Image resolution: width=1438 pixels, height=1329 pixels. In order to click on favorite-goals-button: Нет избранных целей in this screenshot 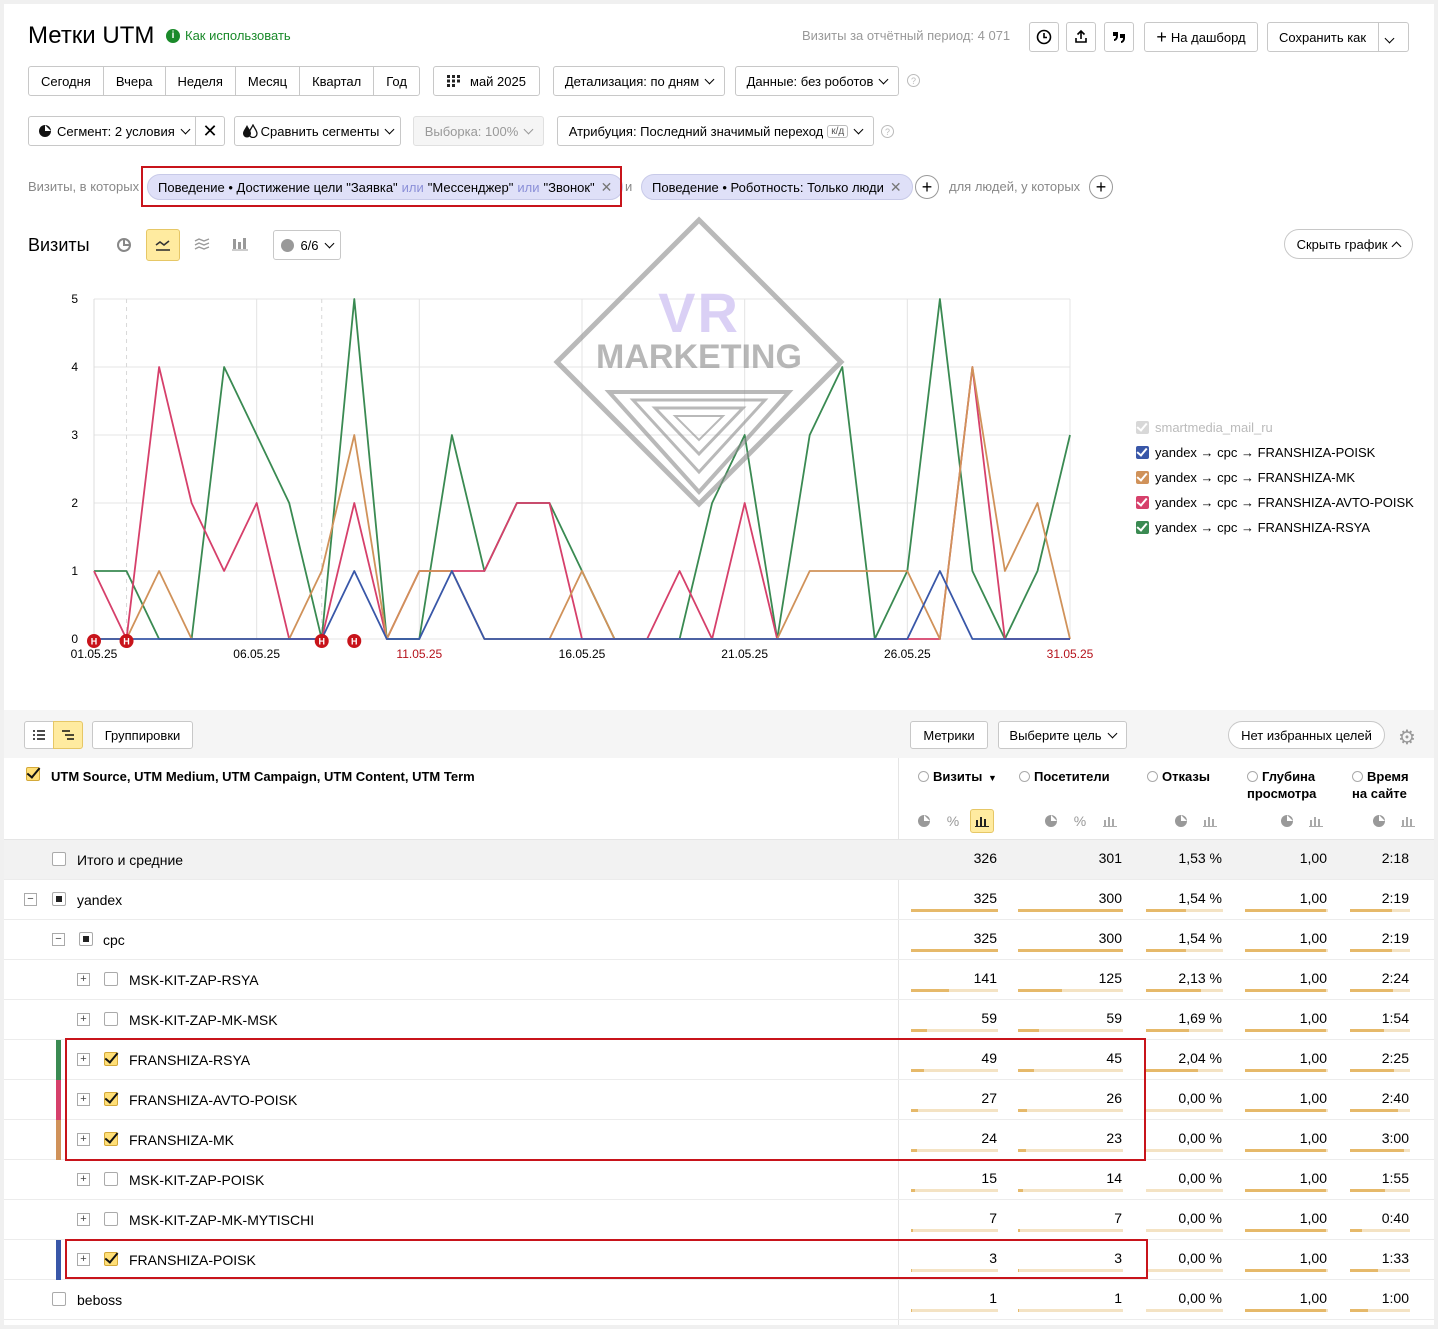, I will do `click(1306, 735)`.